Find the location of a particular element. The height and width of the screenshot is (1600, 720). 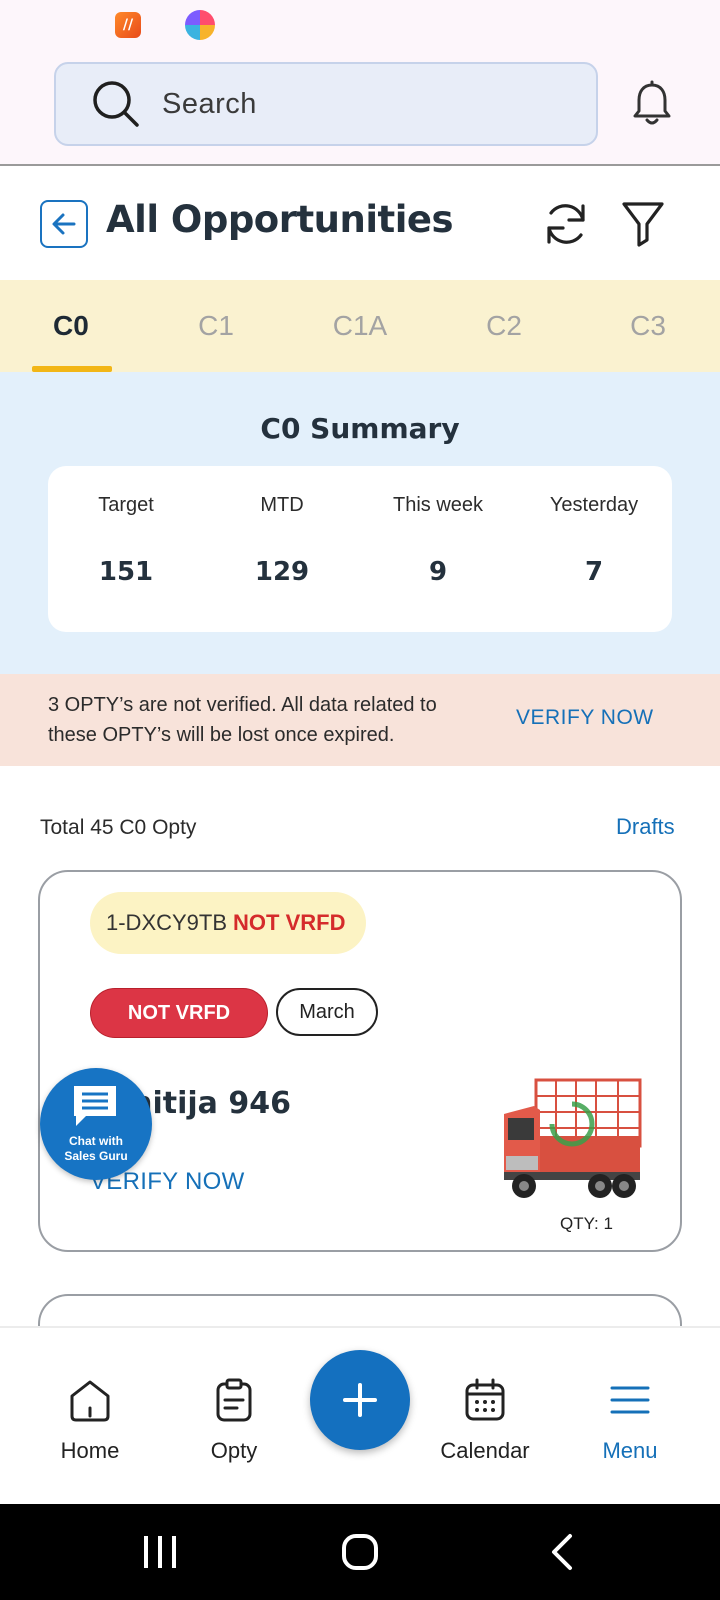

stat-target: Target 151 is located at coordinates (126, 549).